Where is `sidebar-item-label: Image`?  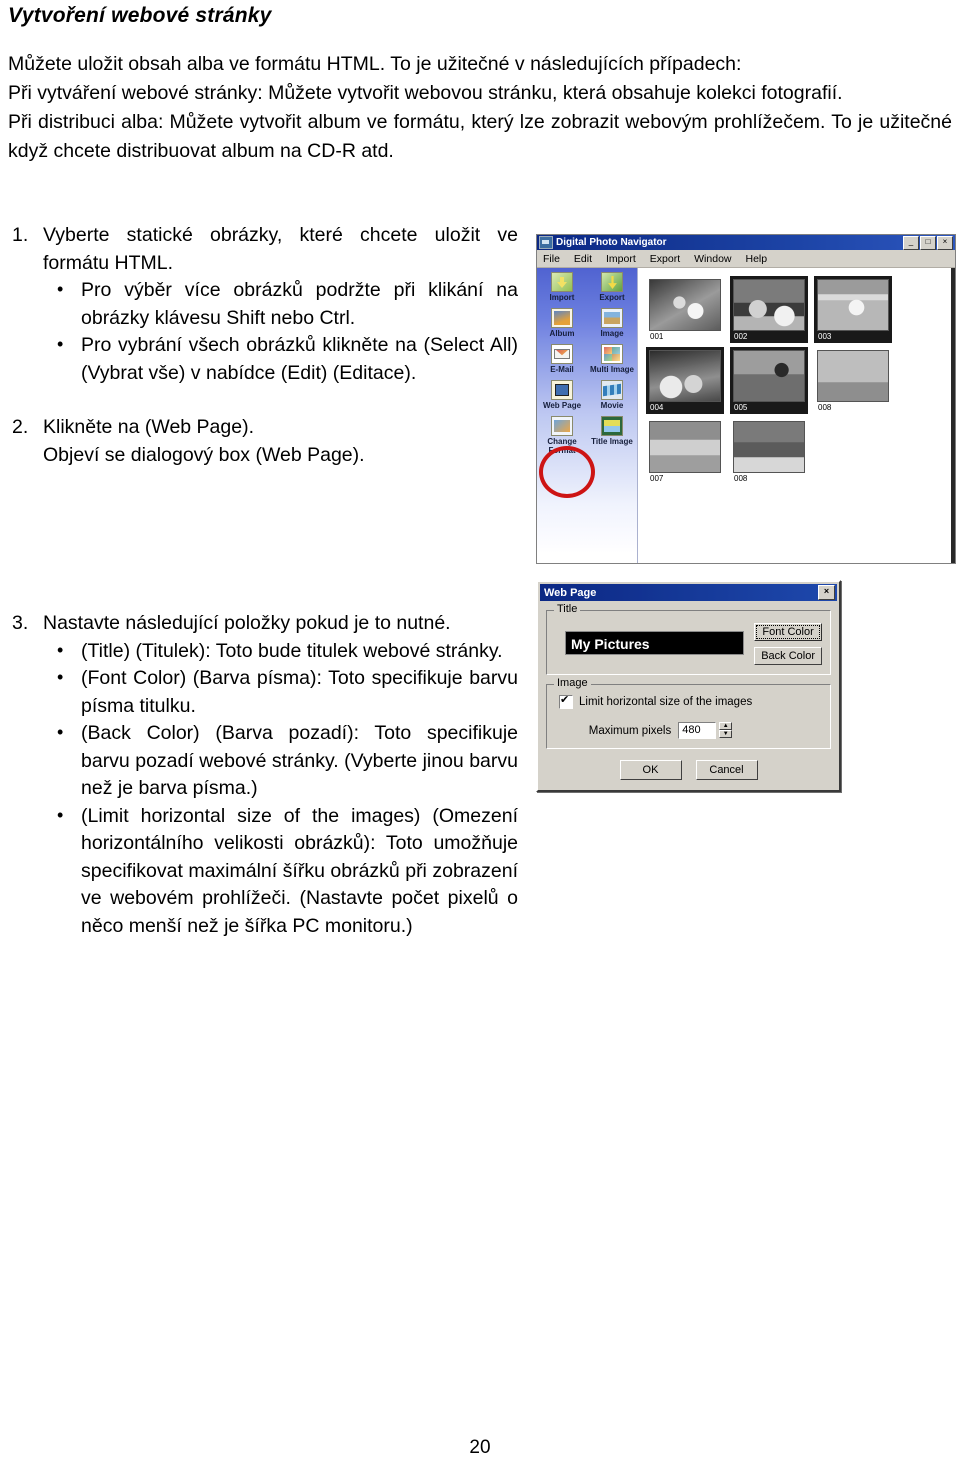
sidebar-item-label: Image is located at coordinates (612, 333).